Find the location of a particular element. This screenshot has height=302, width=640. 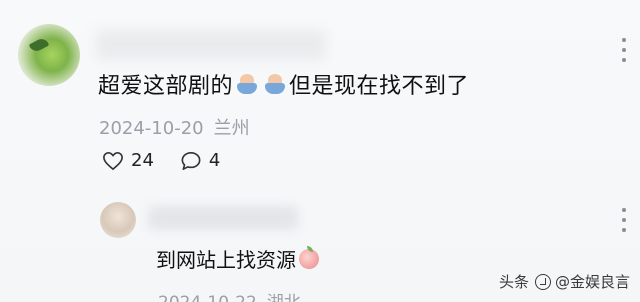

reply-text: 到网站上找资源 is located at coordinates (237, 258).